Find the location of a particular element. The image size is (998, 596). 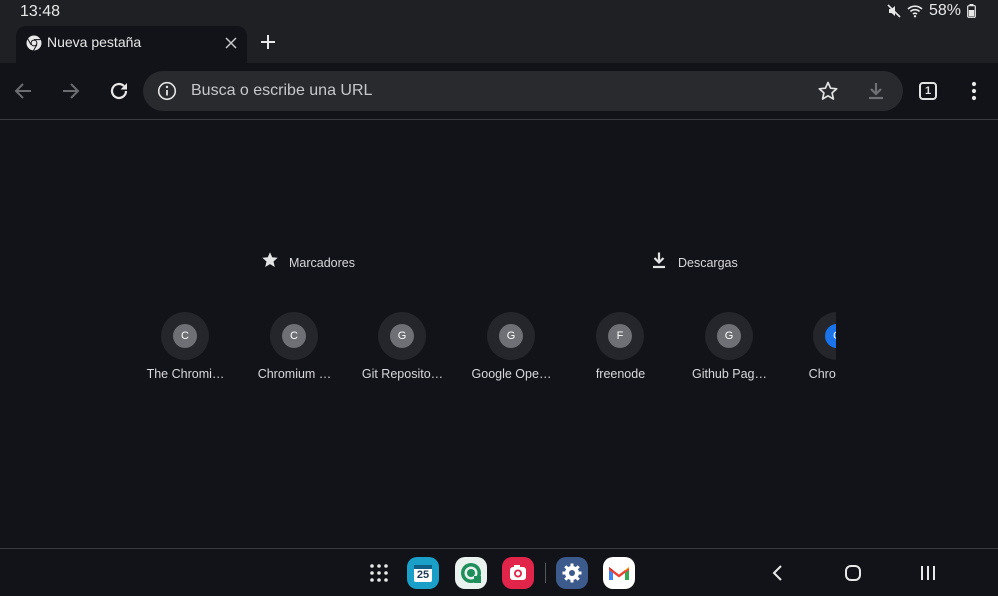

battery-percentage: 58% is located at coordinates (944, 10).